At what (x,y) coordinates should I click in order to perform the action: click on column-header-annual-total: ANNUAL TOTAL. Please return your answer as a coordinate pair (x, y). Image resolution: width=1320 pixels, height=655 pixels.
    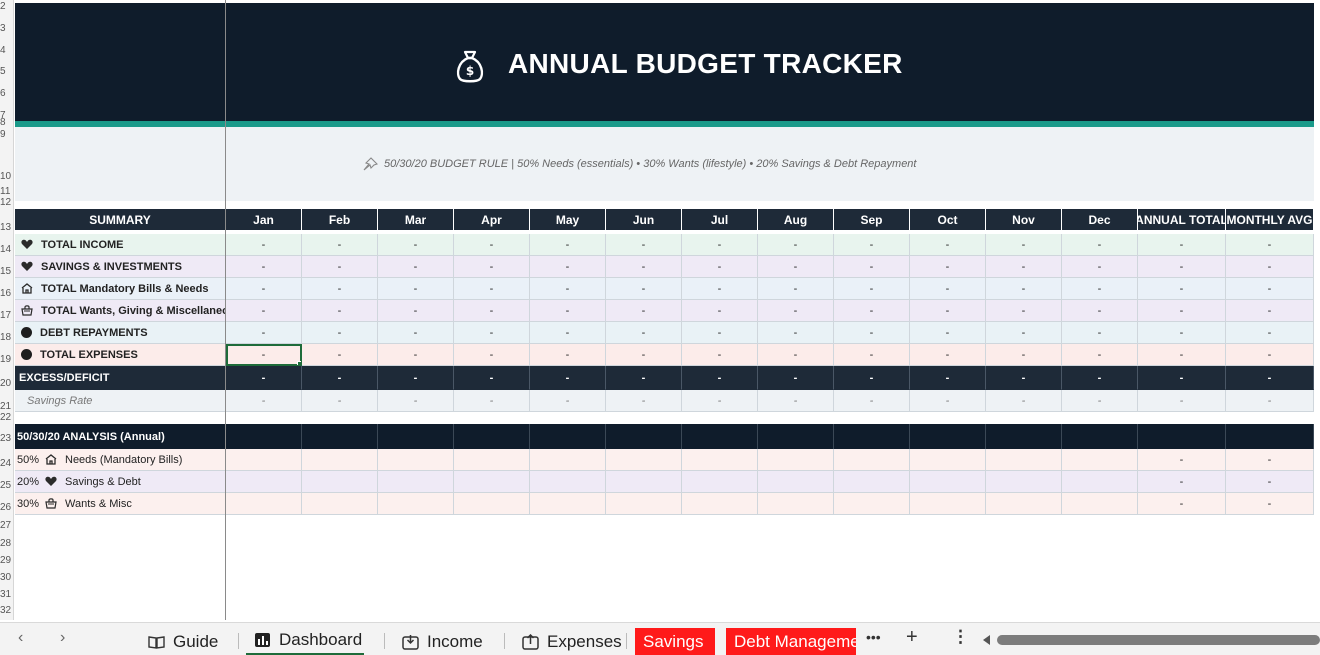
    Looking at the image, I should click on (1182, 220).